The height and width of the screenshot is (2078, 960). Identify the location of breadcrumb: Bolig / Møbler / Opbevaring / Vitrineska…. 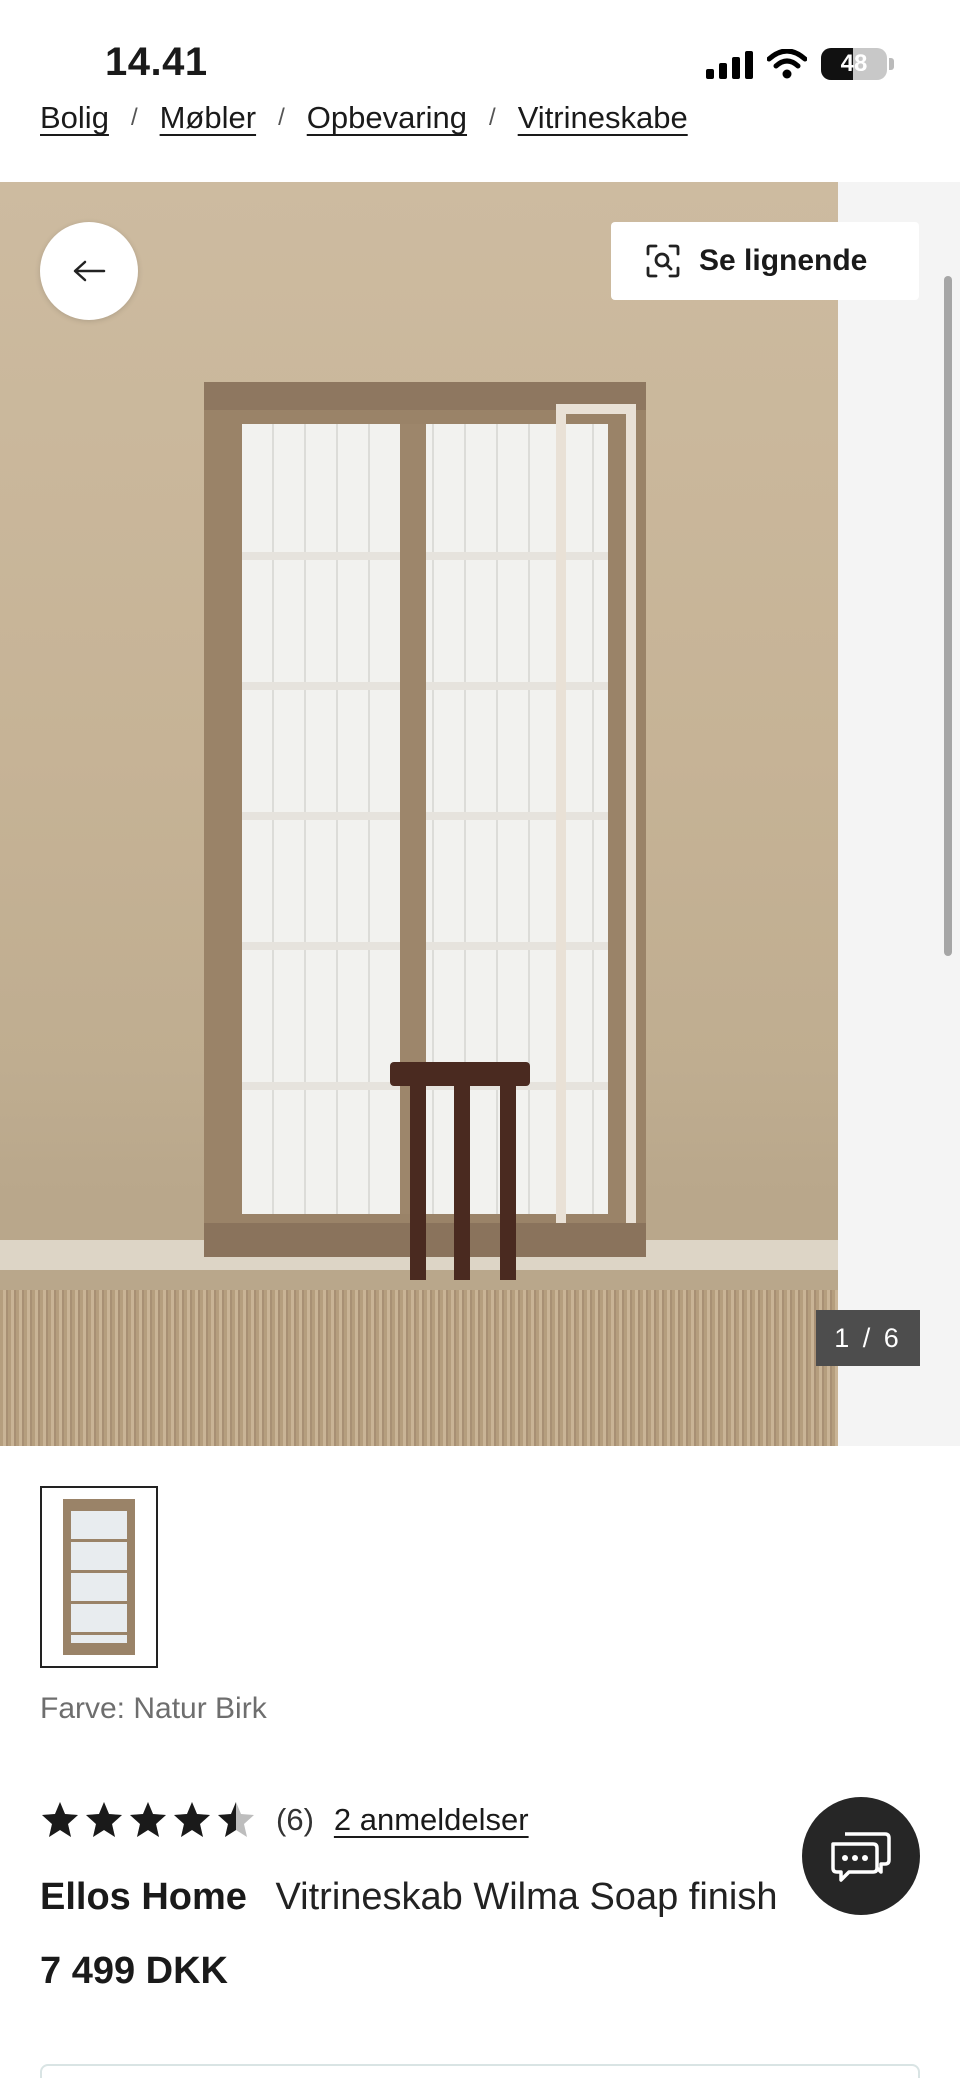
(364, 118).